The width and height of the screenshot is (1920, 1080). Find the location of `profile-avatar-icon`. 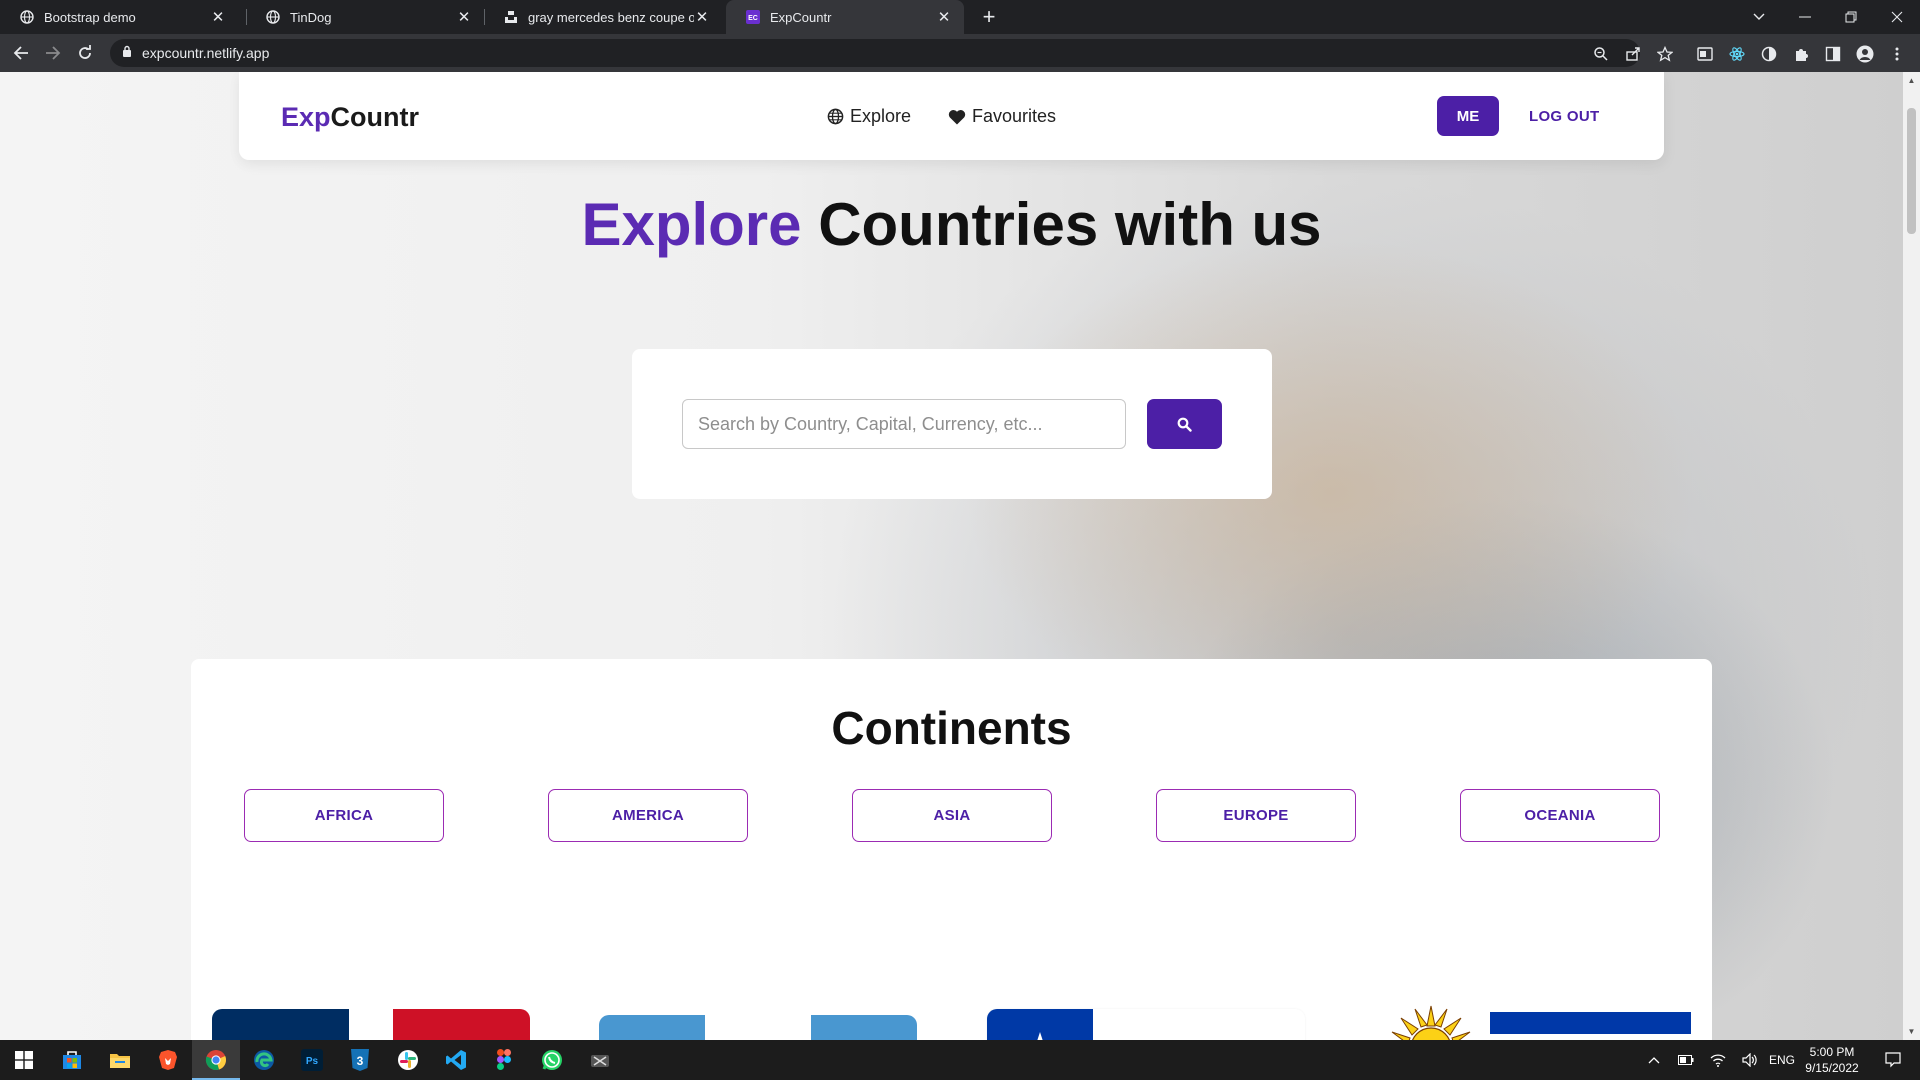

profile-avatar-icon is located at coordinates (1865, 54).